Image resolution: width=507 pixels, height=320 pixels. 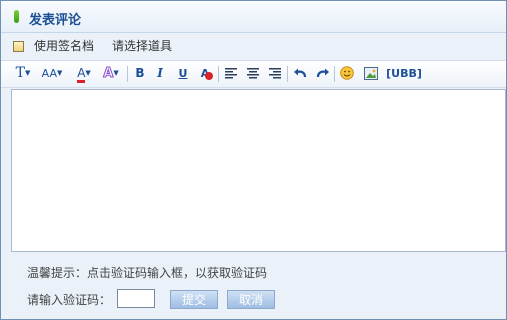 I want to click on captcha-tip: 温馨提示：点击验证码输入框，以获取验证码, so click(x=147, y=273).